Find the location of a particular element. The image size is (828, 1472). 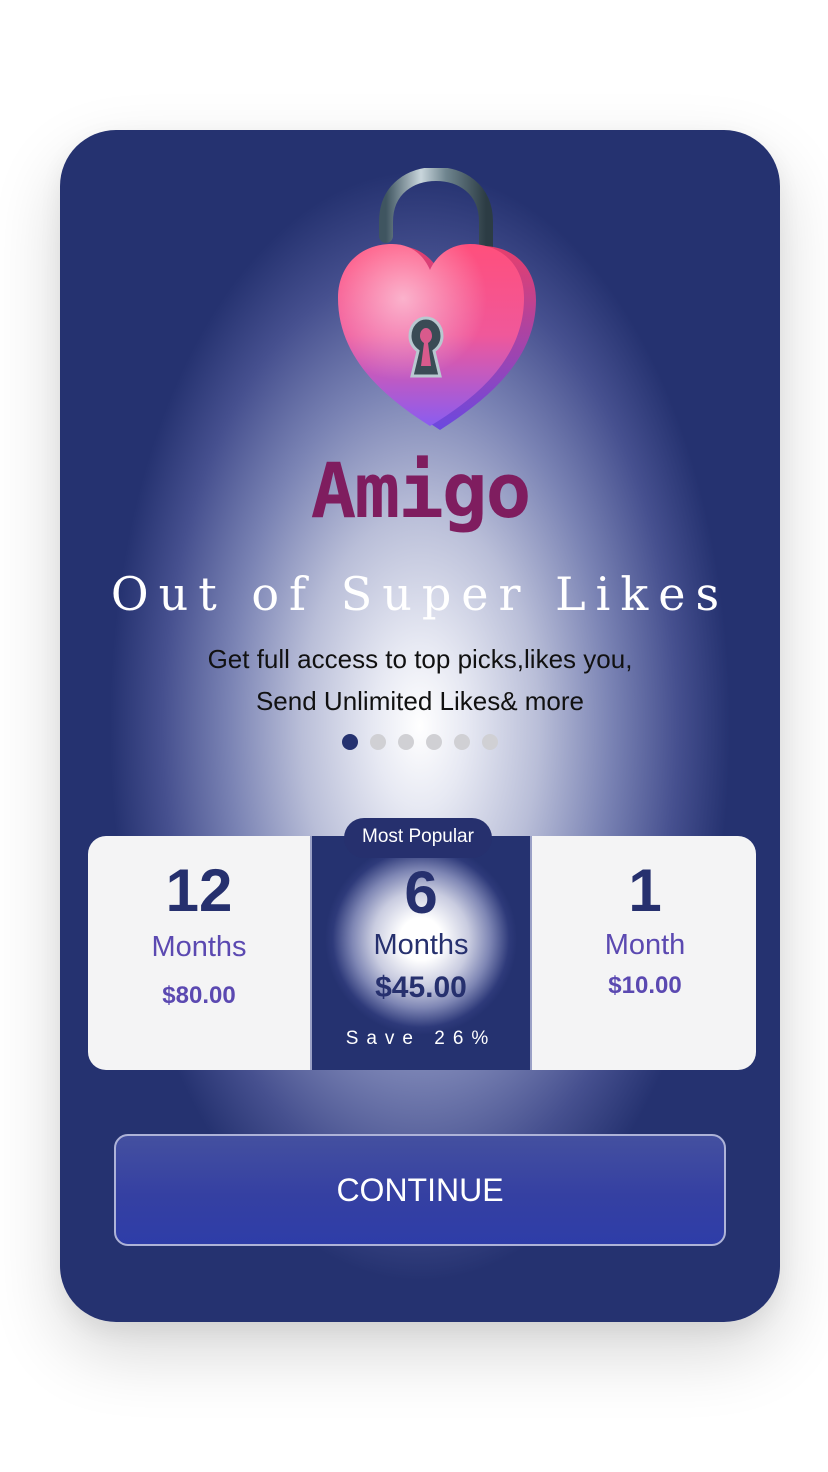

plan-duration: 1 is located at coordinates (645, 890).